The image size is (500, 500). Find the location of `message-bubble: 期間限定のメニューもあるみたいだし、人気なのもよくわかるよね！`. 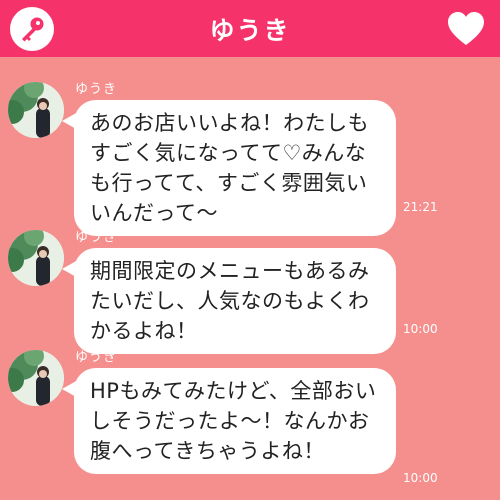

message-bubble: 期間限定のメニューもあるみたいだし、人気なのもよくわかるよね！ is located at coordinates (229, 301).